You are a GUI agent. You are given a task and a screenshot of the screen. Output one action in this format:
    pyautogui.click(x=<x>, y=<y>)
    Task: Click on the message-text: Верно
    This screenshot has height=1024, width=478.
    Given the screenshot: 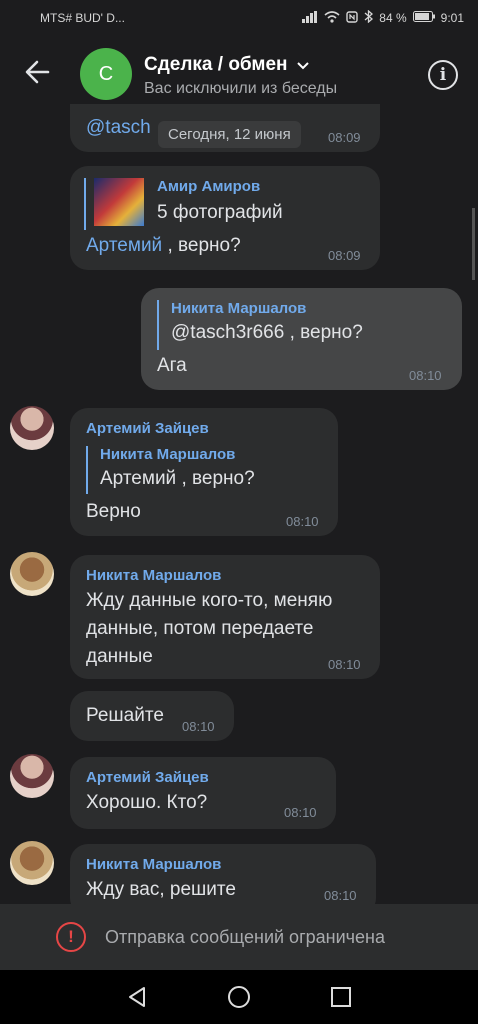 What is the action you would take?
    pyautogui.click(x=113, y=511)
    